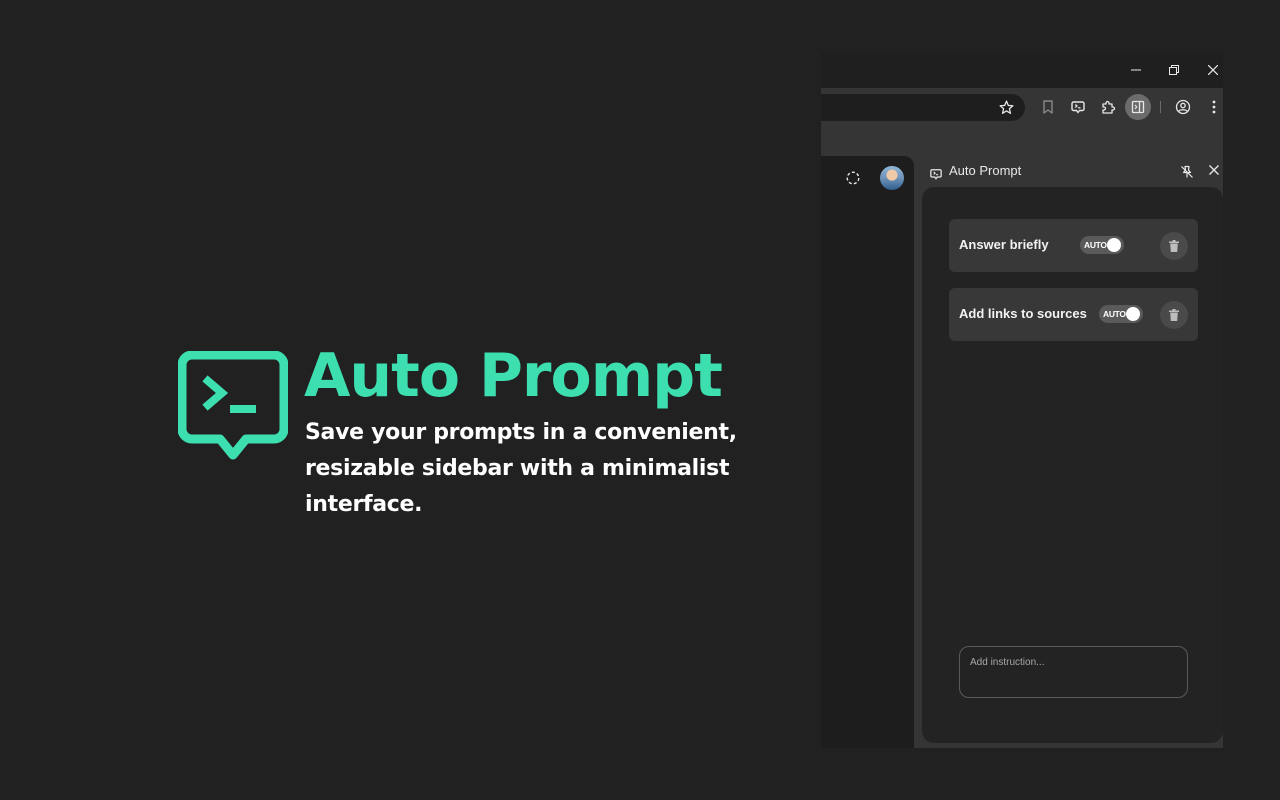 Image resolution: width=1280 pixels, height=800 pixels. Describe the element at coordinates (892, 178) in the screenshot. I see `user-avatar` at that location.